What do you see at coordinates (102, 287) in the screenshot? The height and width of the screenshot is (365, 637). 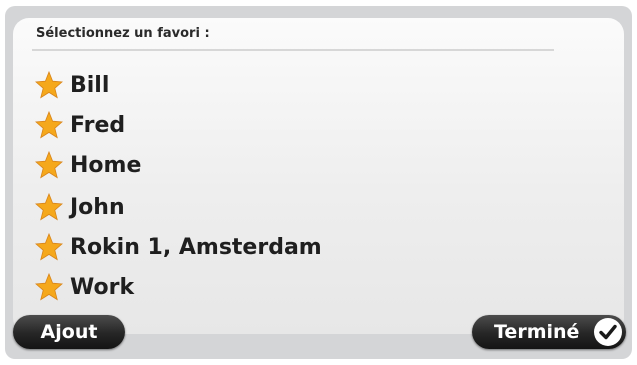 I see `favorite-label: Work` at bounding box center [102, 287].